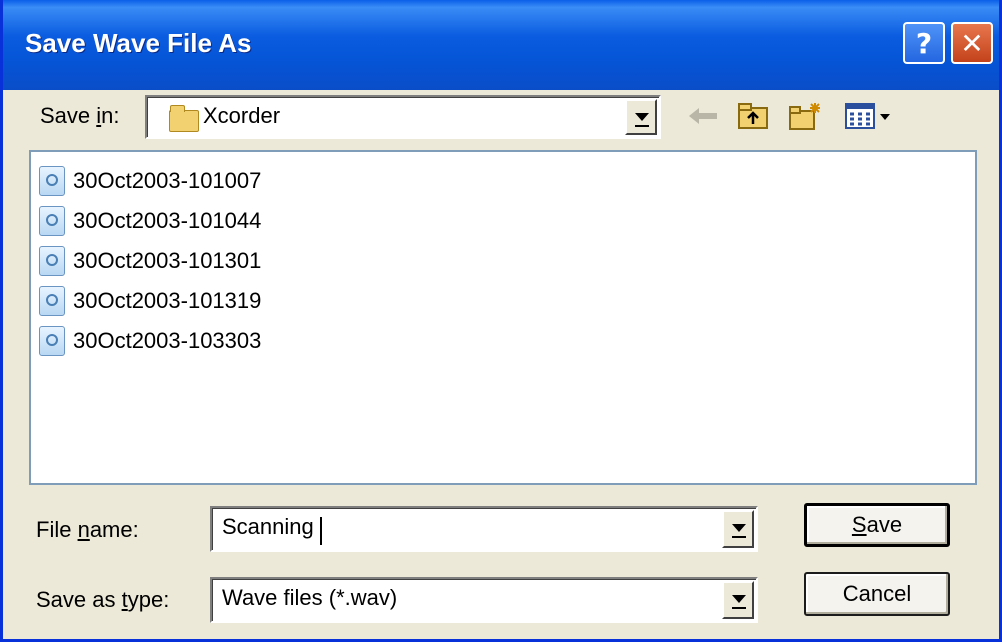 The image size is (1002, 642). What do you see at coordinates (138, 43) in the screenshot?
I see `dialog-title: Save Wave File As` at bounding box center [138, 43].